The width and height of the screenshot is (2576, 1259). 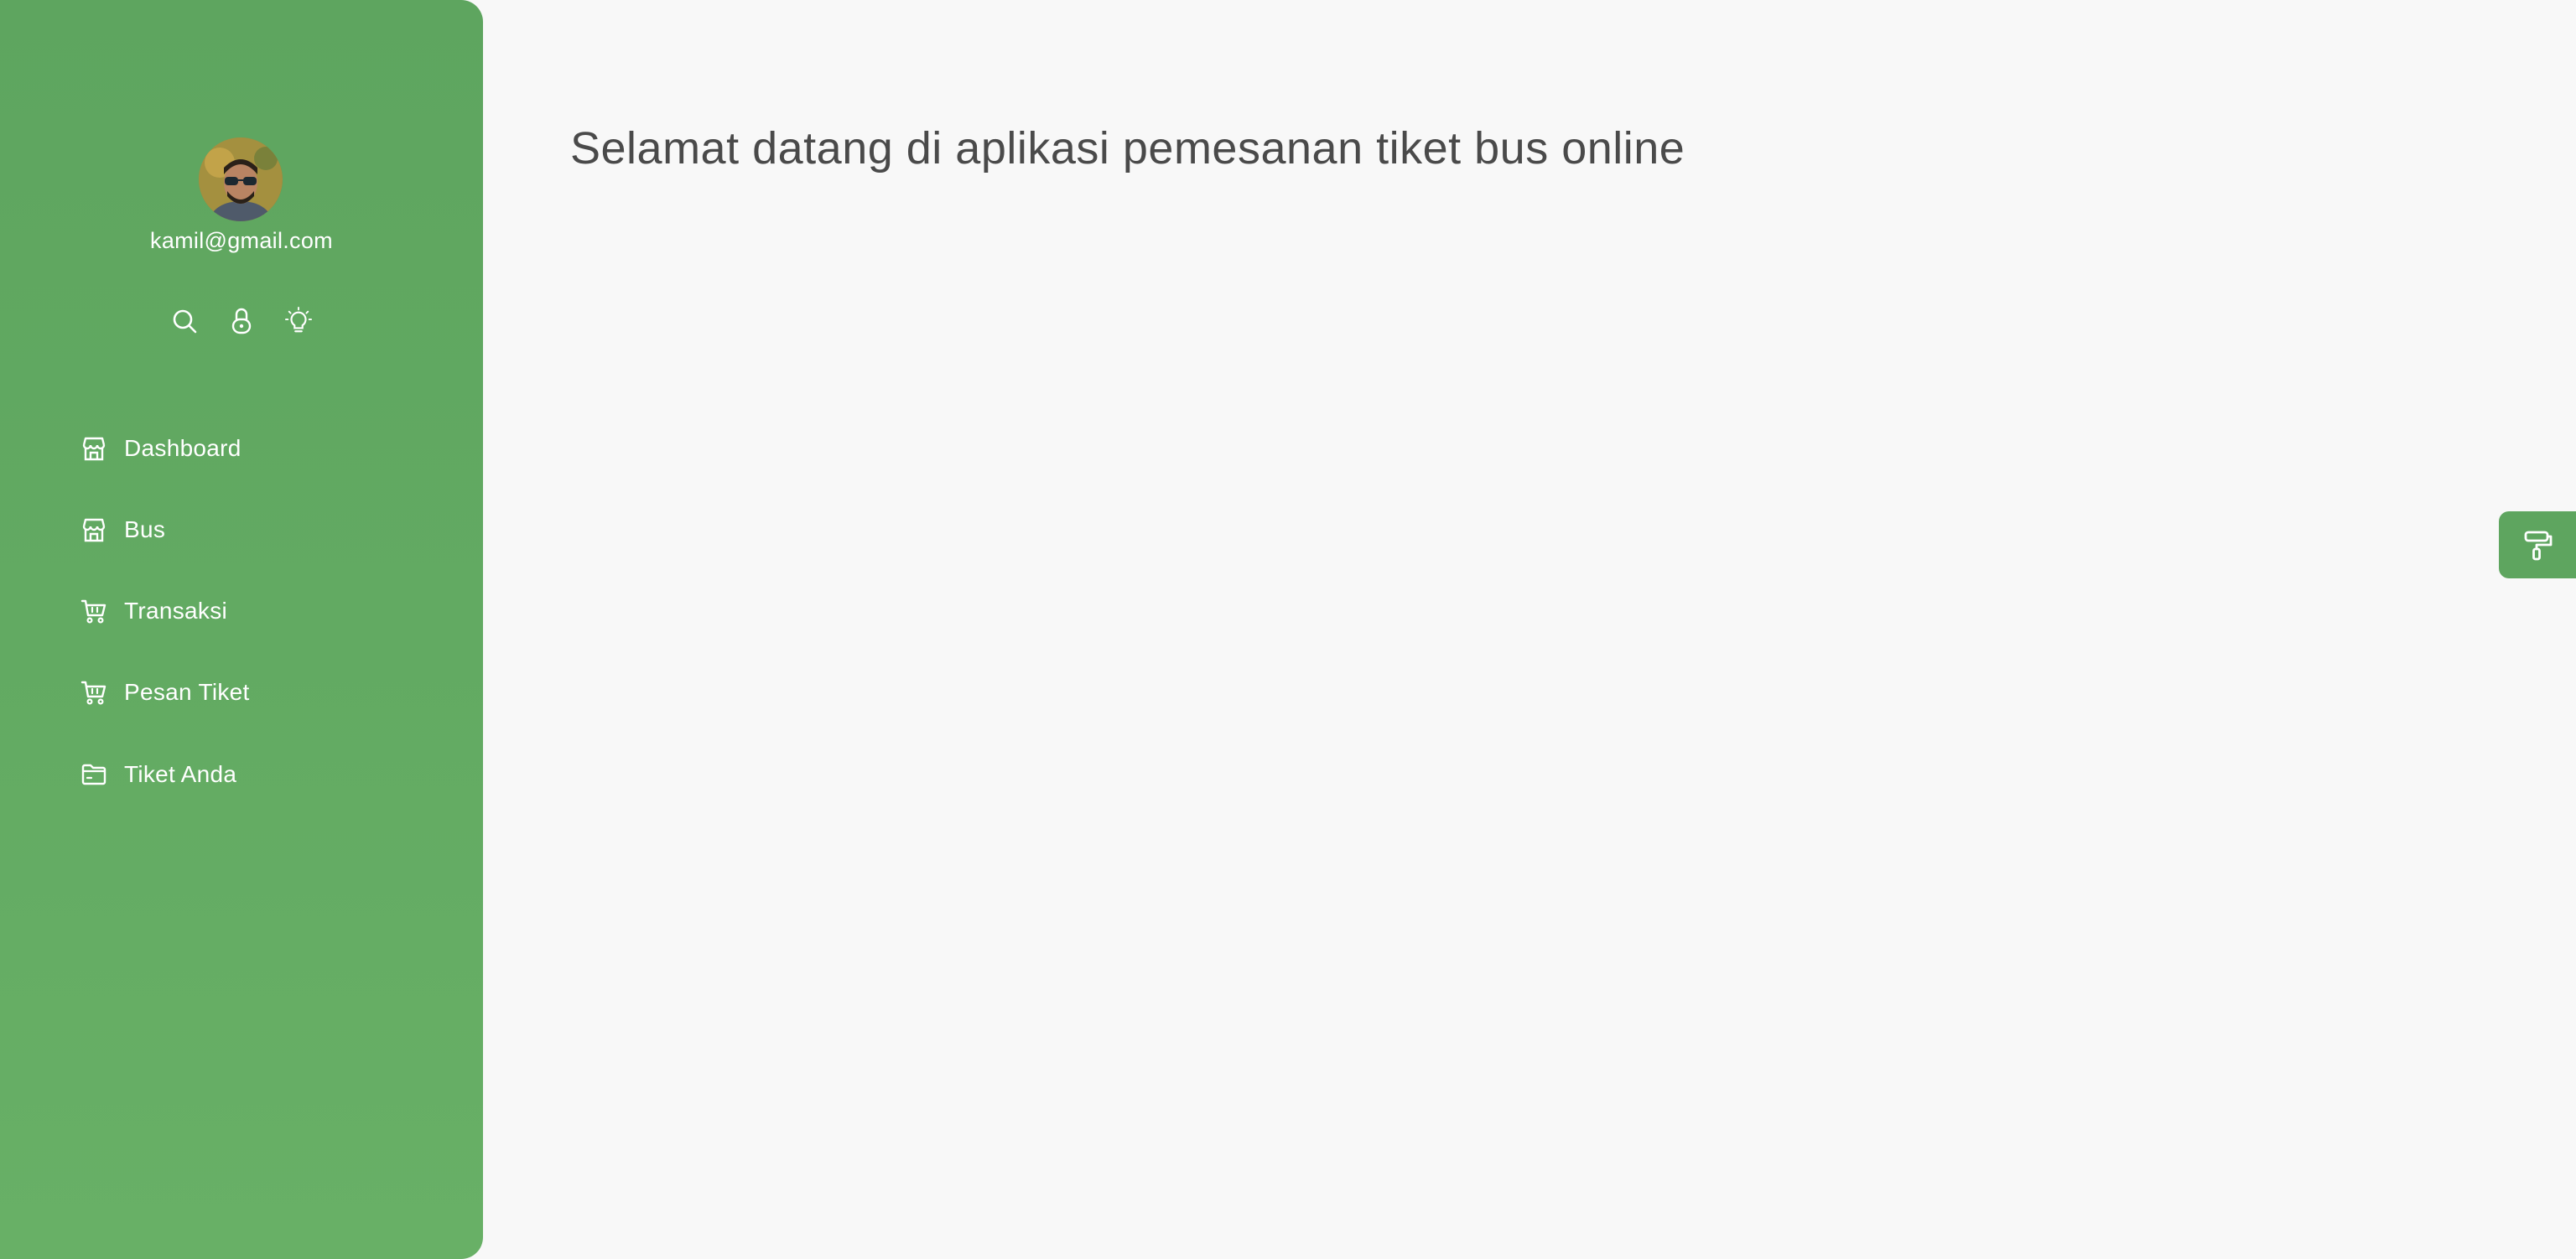 What do you see at coordinates (94, 774) in the screenshot?
I see `folder-icon` at bounding box center [94, 774].